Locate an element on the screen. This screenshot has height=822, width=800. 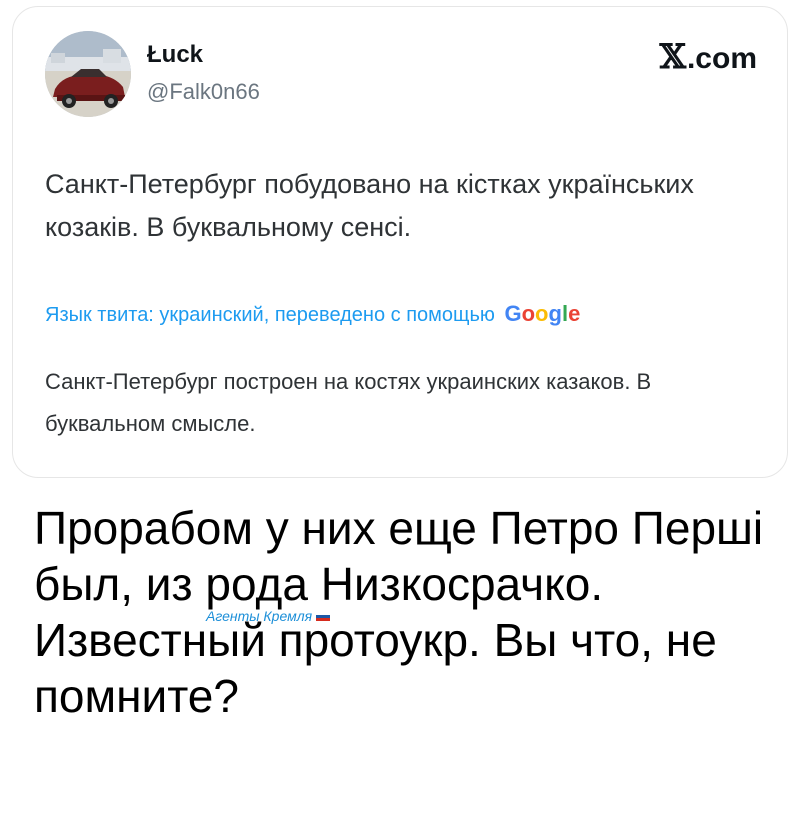
display-name: Łuck is located at coordinates (175, 55).